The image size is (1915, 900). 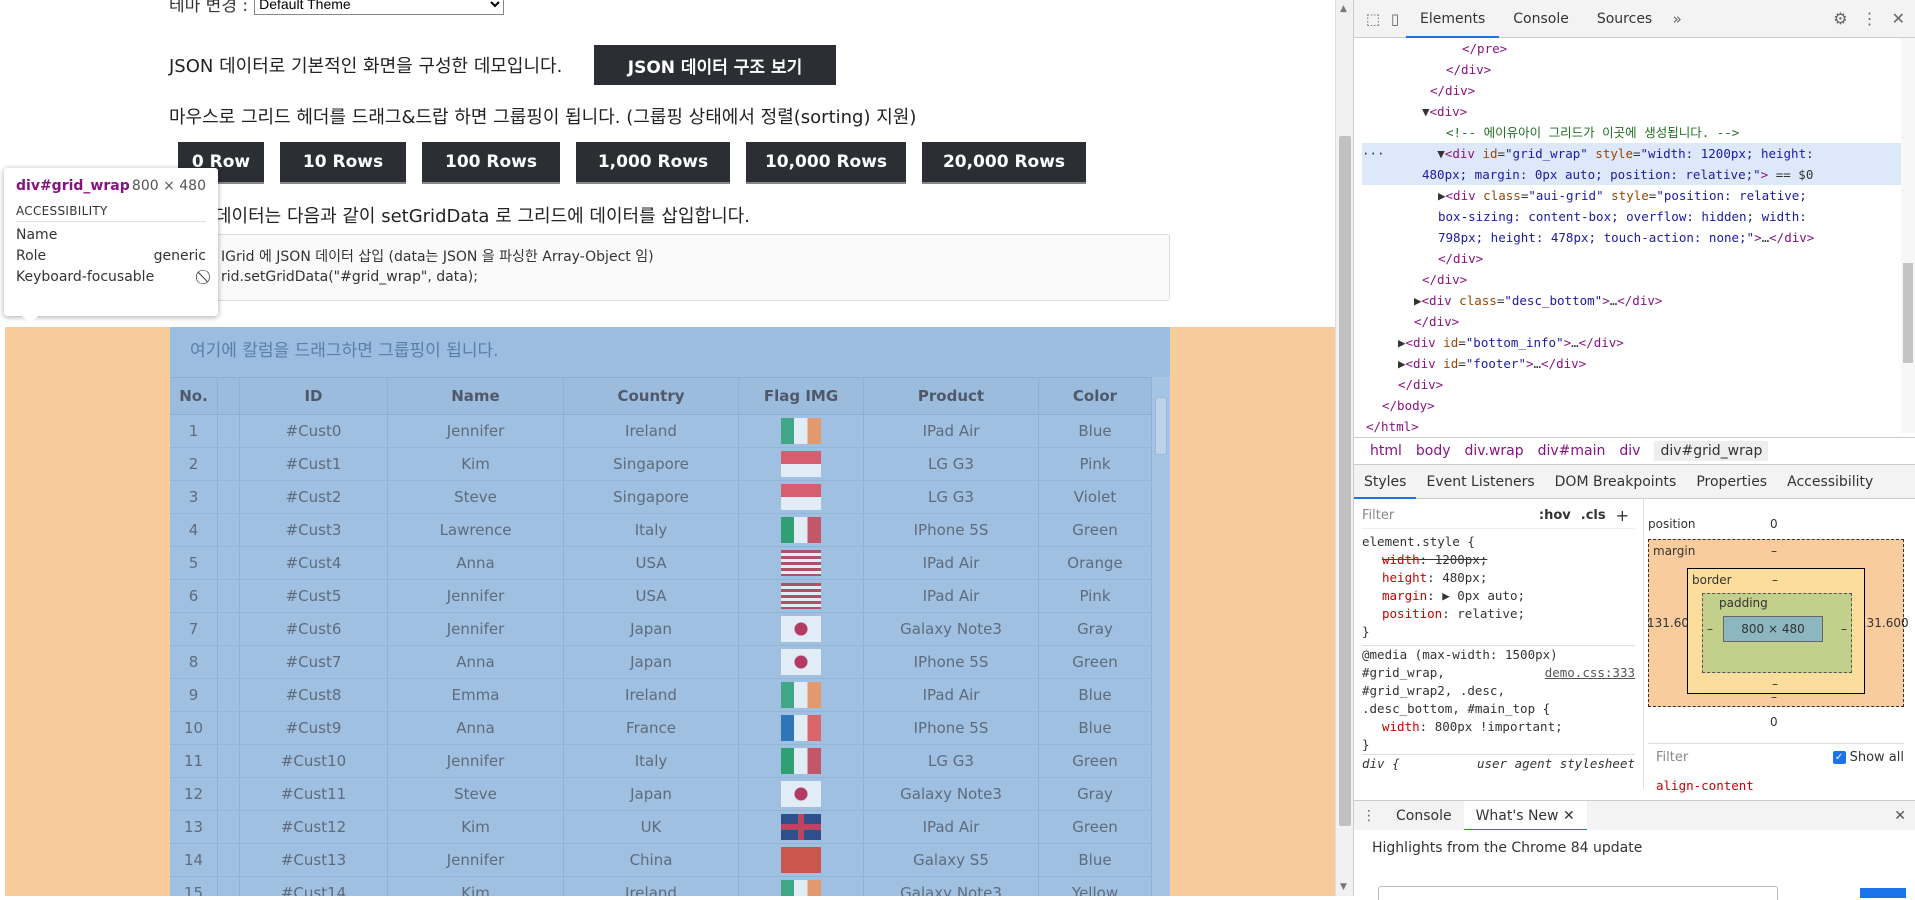 What do you see at coordinates (1161, 636) in the screenshot?
I see `grid-scrollbar` at bounding box center [1161, 636].